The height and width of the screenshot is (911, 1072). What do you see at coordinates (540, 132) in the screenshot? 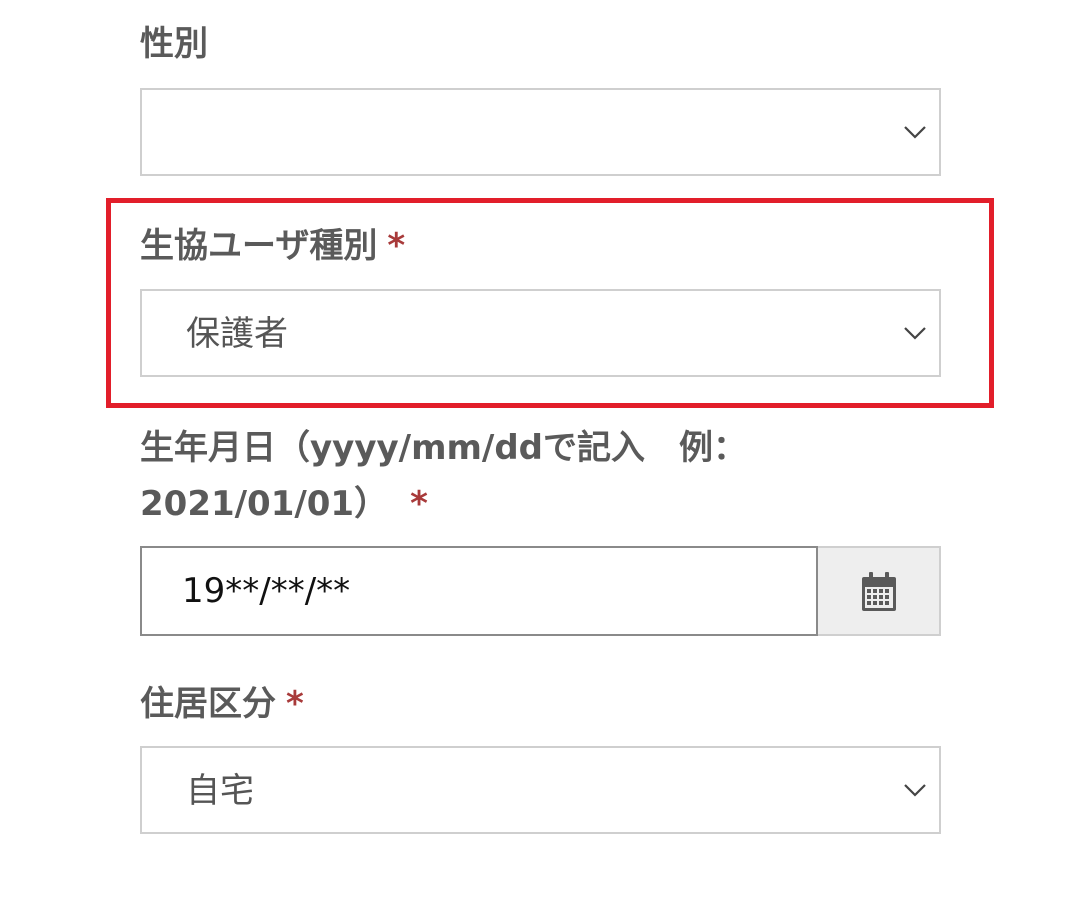
I see `gender-select` at bounding box center [540, 132].